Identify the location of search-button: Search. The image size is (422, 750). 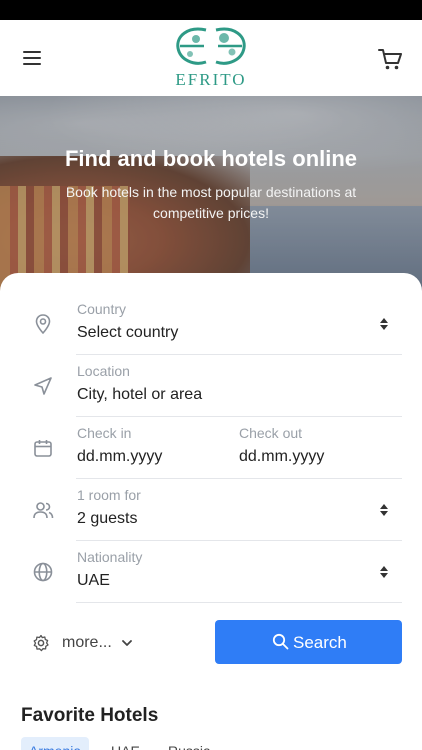
(308, 642).